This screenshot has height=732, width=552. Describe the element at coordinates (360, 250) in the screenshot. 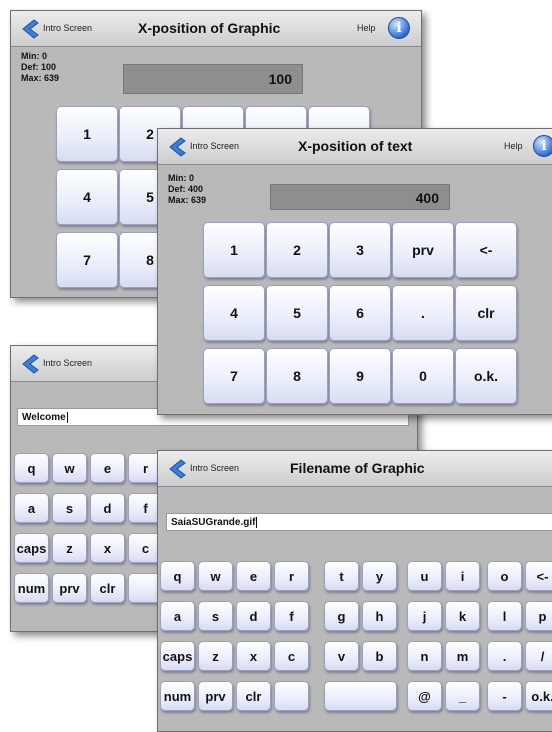

I see `key-3: 3` at that location.